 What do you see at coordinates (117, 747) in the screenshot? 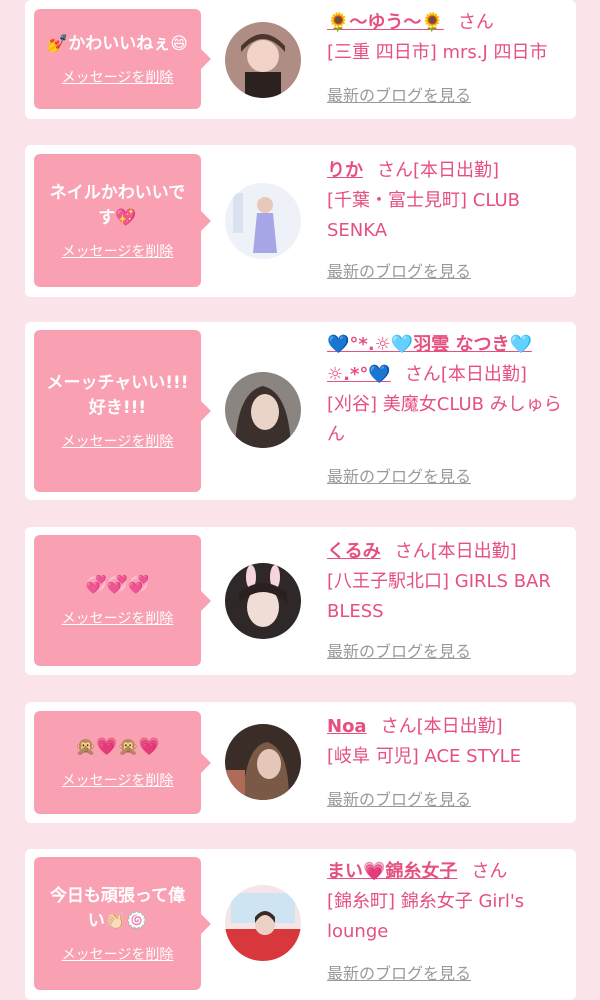
I see `message-text: 🙊💗🙊💗` at bounding box center [117, 747].